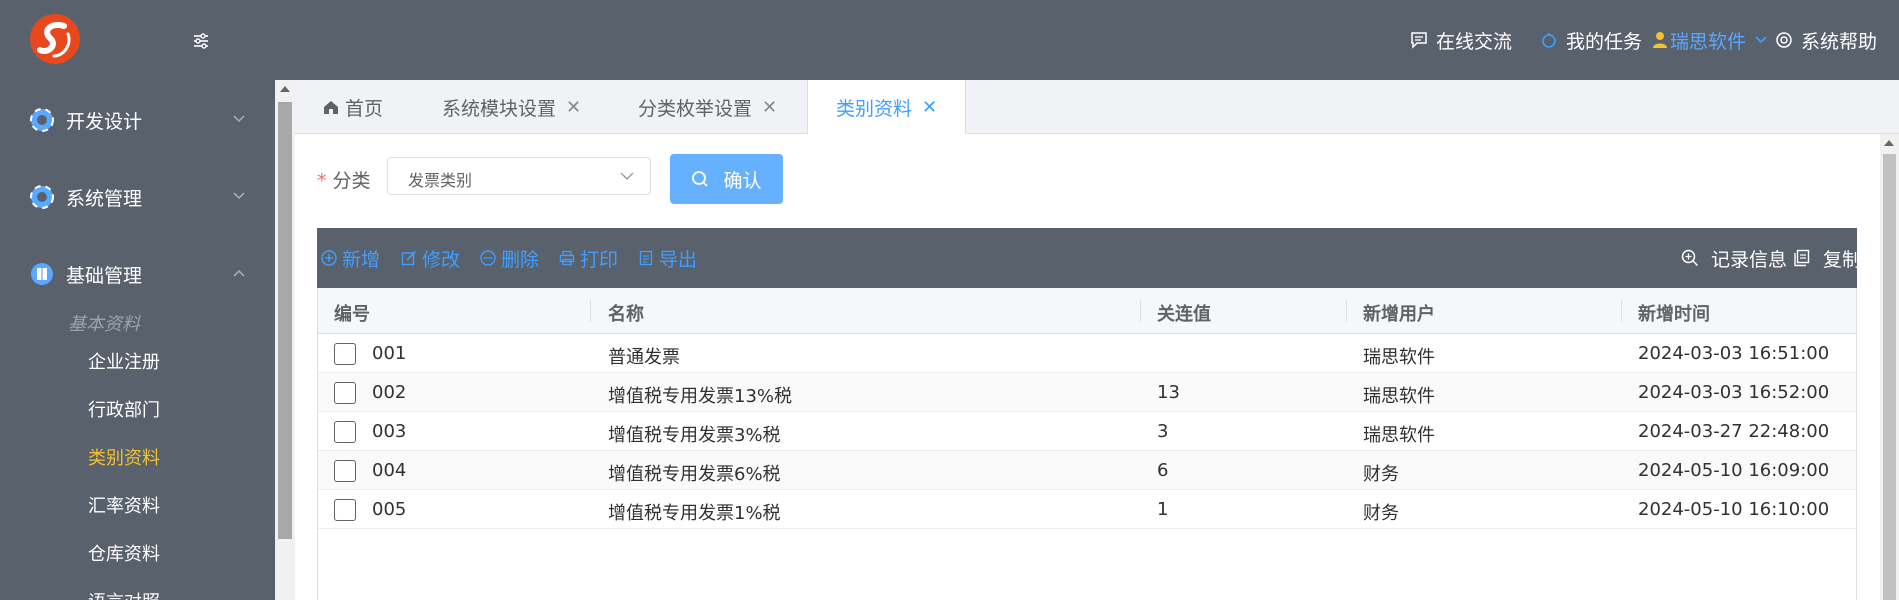 The image size is (1899, 600). I want to click on sidebar-item-exchange-rate: 汇率资料, so click(124, 505).